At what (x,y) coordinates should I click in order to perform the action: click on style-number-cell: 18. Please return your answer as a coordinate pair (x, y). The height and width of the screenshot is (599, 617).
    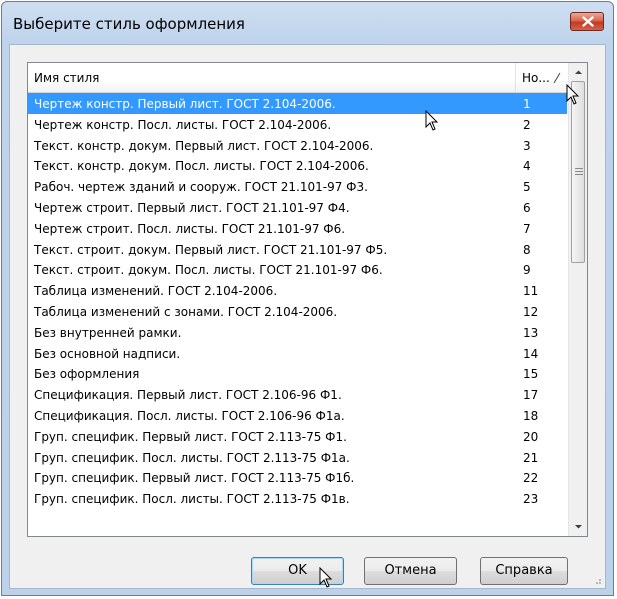
    Looking at the image, I should click on (531, 415).